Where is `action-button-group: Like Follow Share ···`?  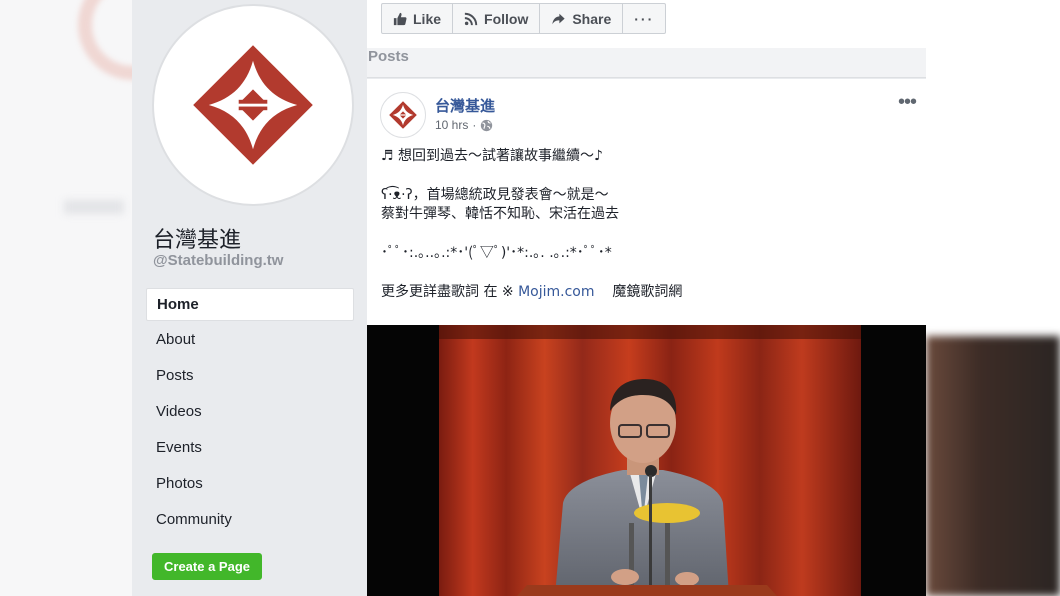 action-button-group: Like Follow Share ··· is located at coordinates (524, 18).